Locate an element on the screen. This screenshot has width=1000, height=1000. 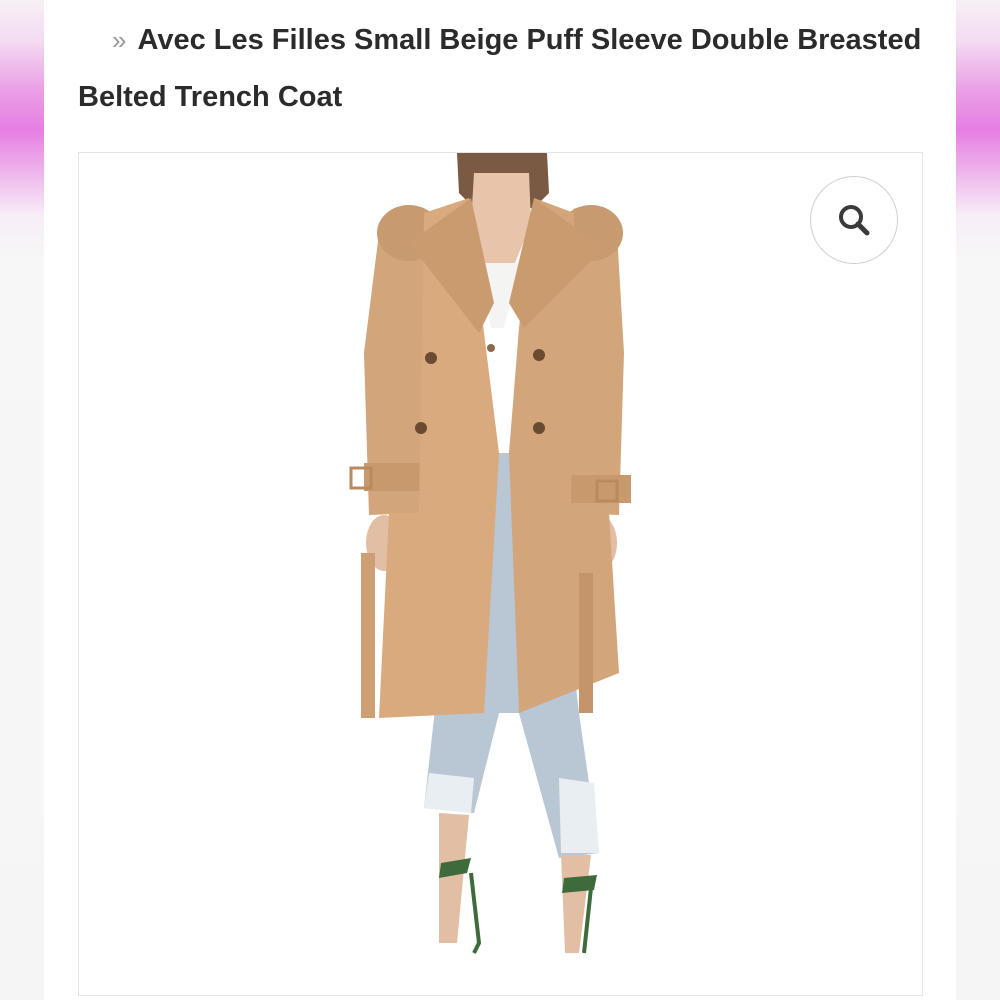
search-icon is located at coordinates (854, 220).